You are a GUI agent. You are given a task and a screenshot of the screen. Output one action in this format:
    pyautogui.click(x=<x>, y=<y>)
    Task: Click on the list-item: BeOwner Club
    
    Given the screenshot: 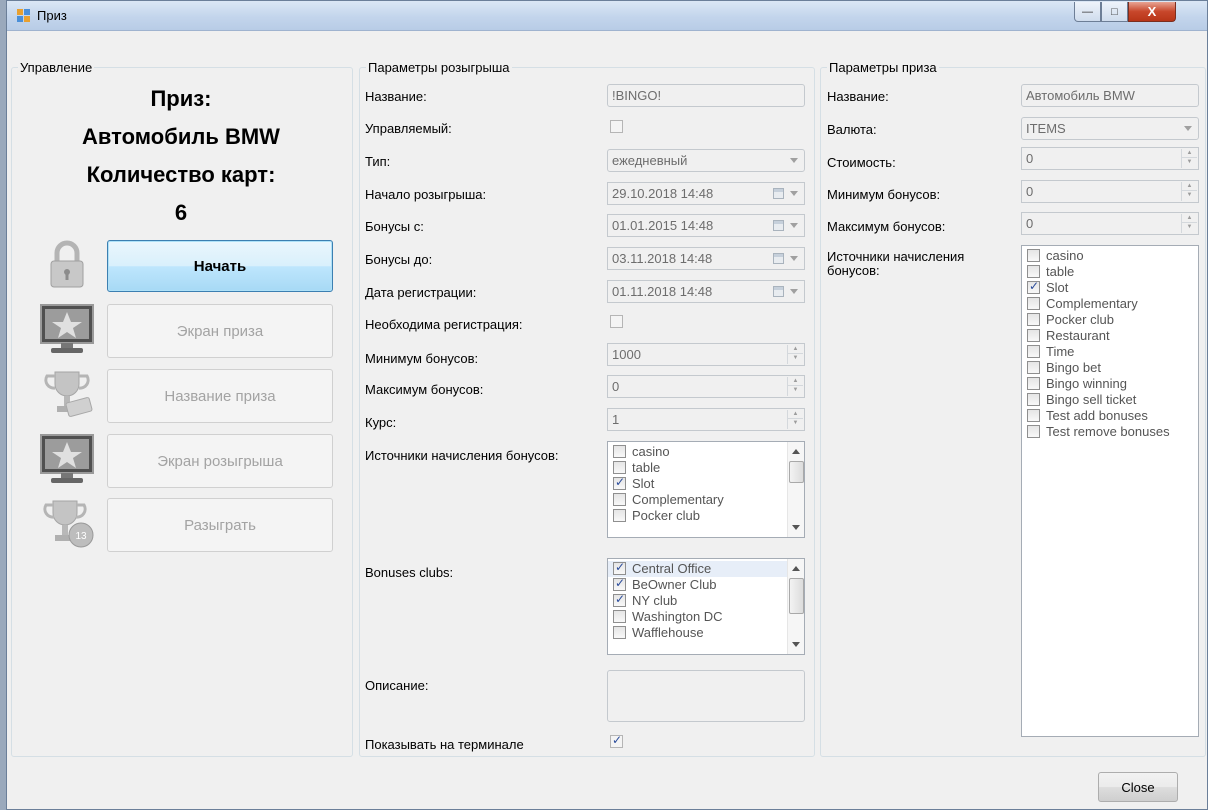 What is the action you would take?
    pyautogui.click(x=706, y=584)
    